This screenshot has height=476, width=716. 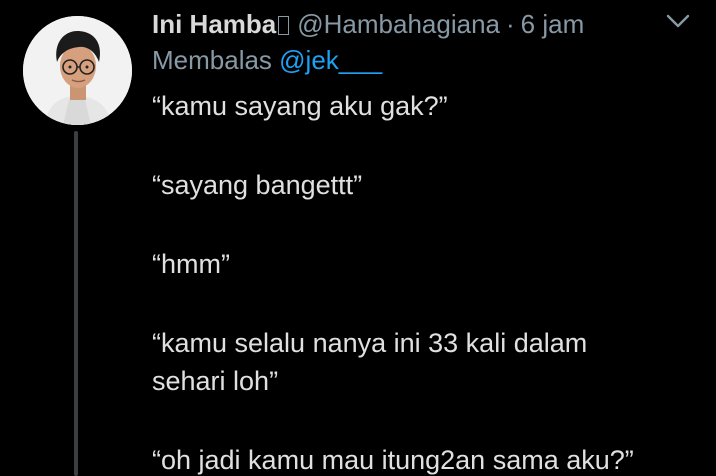 What do you see at coordinates (398, 24) in the screenshot?
I see `user-handle: @Hambahagiana` at bounding box center [398, 24].